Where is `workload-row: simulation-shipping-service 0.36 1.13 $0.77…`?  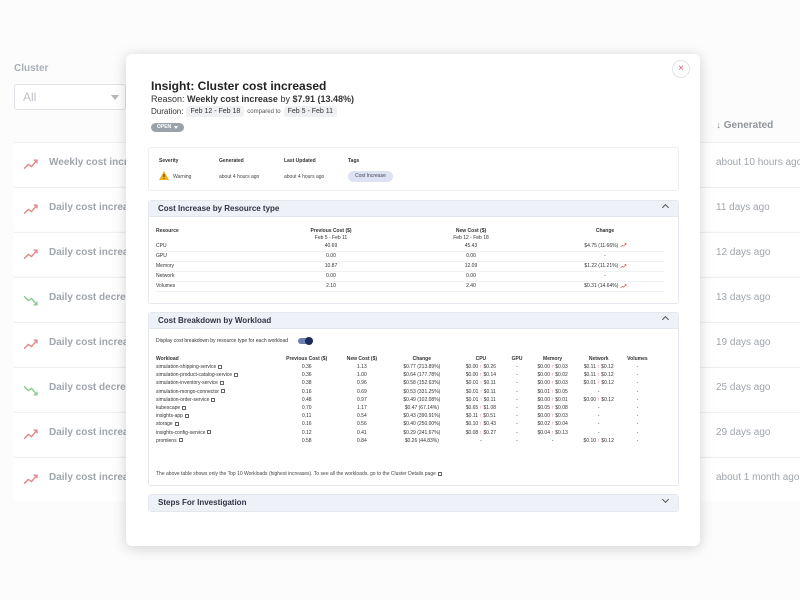 workload-row: simulation-shipping-service 0.36 1.13 $0.77… is located at coordinates (397, 367).